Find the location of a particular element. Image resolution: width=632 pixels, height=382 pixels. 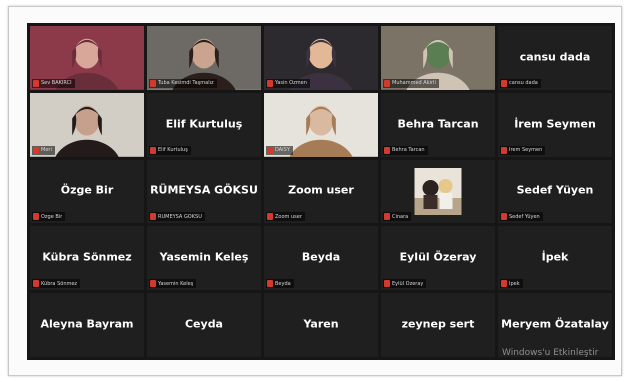

participant-display-name: Beyda is located at coordinates (321, 257).